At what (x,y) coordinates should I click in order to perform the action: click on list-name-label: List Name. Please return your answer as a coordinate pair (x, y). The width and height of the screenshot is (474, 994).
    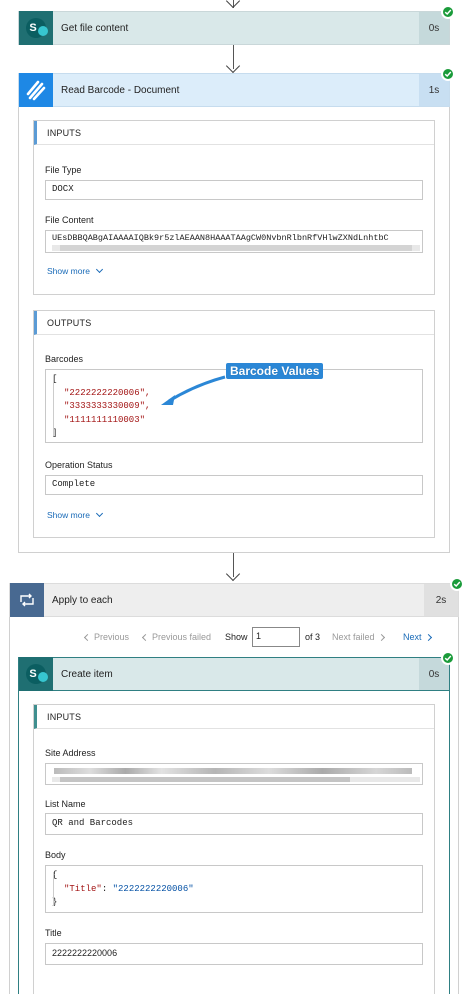
    Looking at the image, I should click on (65, 804).